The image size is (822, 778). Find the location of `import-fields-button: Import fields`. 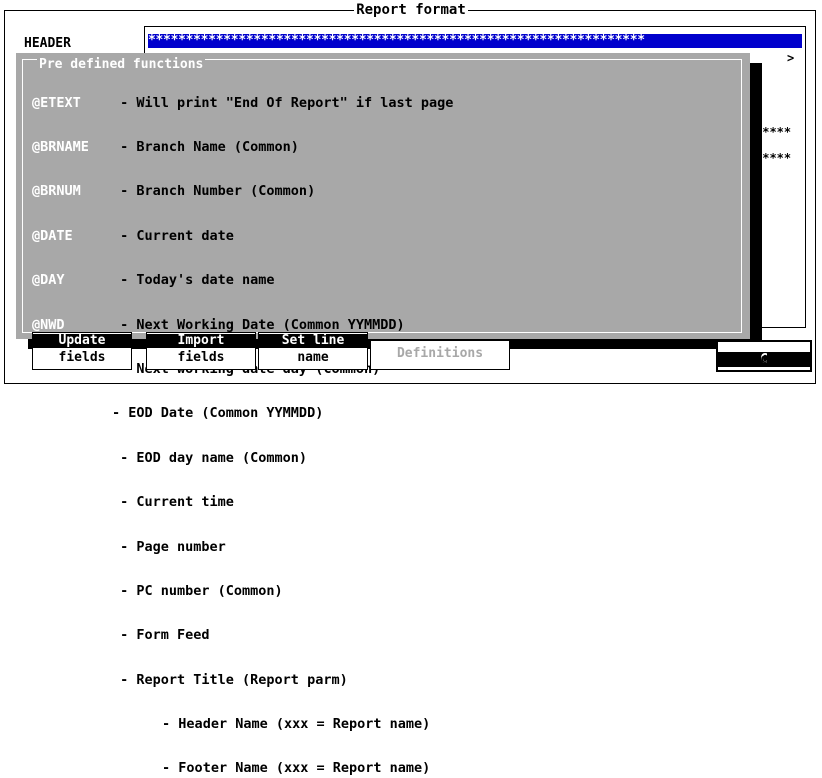

import-fields-button: Import fields is located at coordinates (201, 351).